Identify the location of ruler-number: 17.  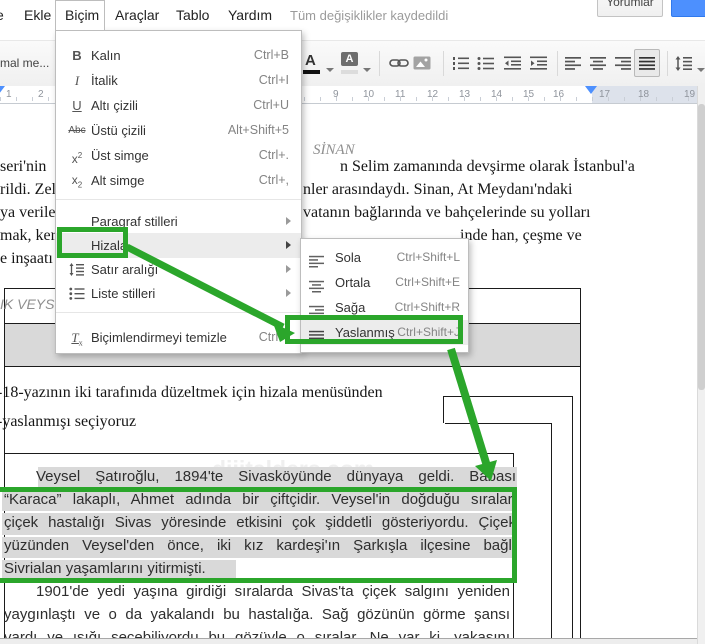
(605, 94).